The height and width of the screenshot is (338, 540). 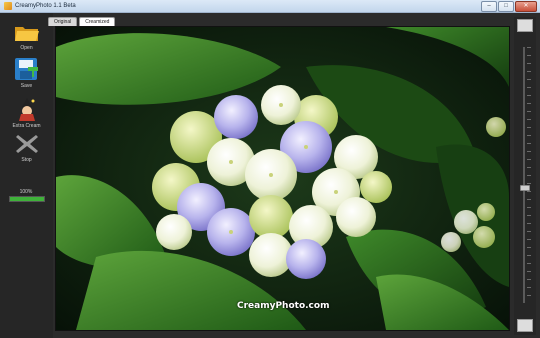 What do you see at coordinates (525, 325) in the screenshot?
I see `small-image-icon` at bounding box center [525, 325].